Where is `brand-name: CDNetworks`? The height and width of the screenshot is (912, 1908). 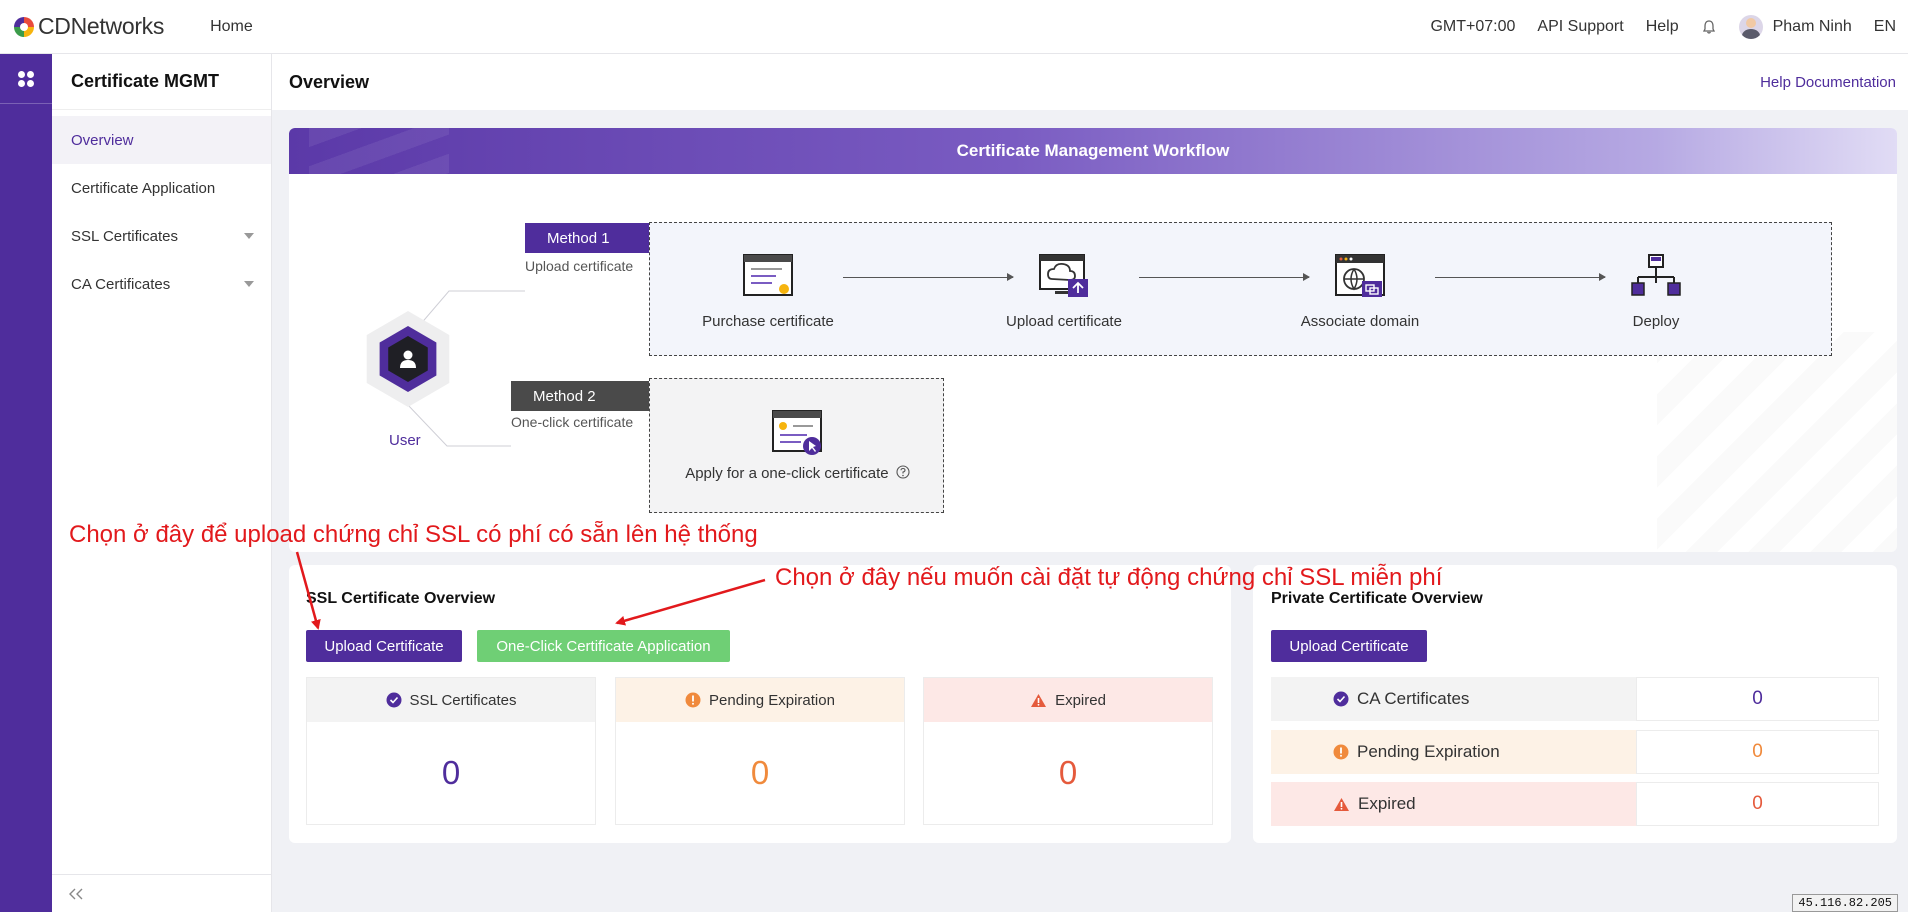
brand-name: CDNetworks is located at coordinates (101, 26).